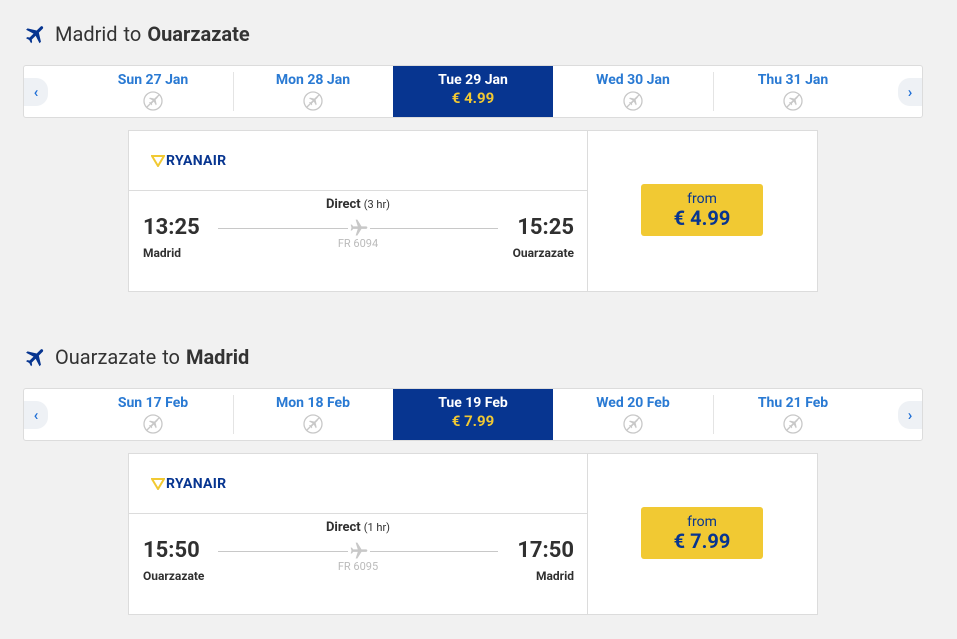 Image resolution: width=957 pixels, height=639 pixels. I want to click on date-label: Sun 17 Feb, so click(153, 403).